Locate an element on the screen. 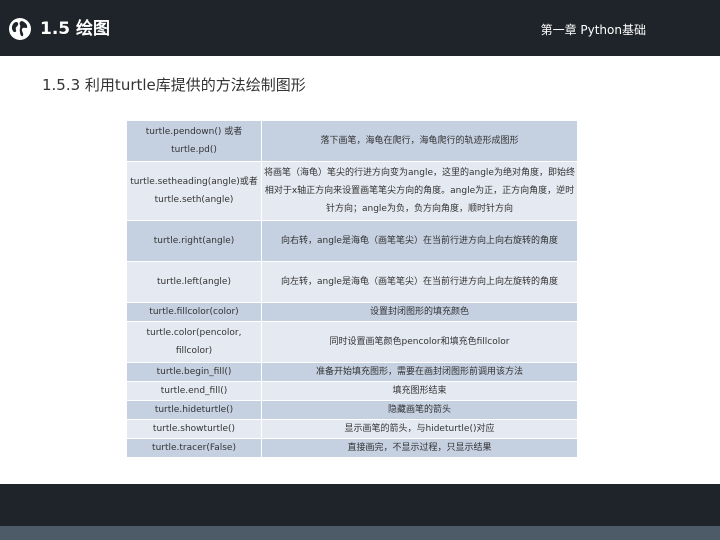  method-cell: turtle.right(angle) is located at coordinates (194, 241).